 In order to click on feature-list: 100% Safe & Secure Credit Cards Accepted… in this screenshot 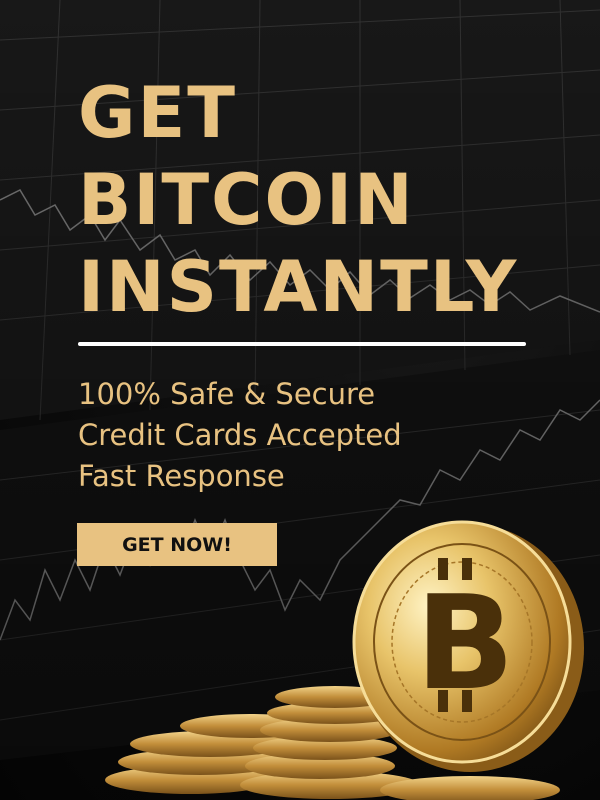, I will do `click(240, 435)`.